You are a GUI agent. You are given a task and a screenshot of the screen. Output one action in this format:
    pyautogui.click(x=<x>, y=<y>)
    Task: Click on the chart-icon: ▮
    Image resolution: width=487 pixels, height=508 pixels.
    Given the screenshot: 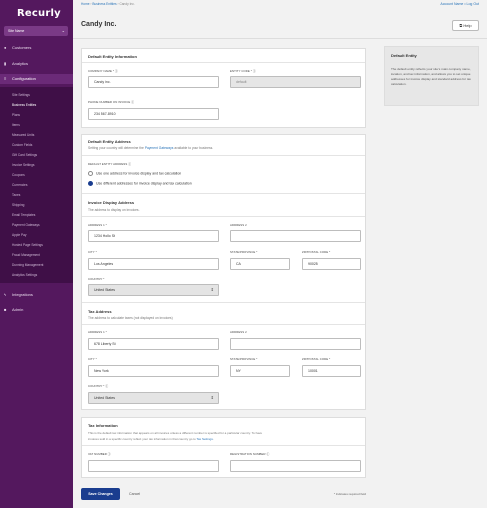 What is the action you would take?
    pyautogui.click(x=5, y=63)
    